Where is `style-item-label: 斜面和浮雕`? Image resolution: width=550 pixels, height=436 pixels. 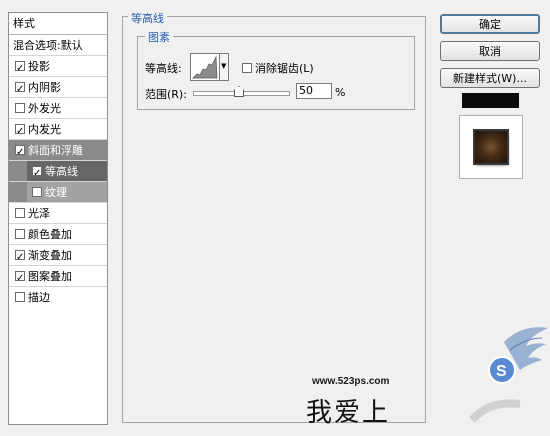 style-item-label: 斜面和浮雕 is located at coordinates (55, 150).